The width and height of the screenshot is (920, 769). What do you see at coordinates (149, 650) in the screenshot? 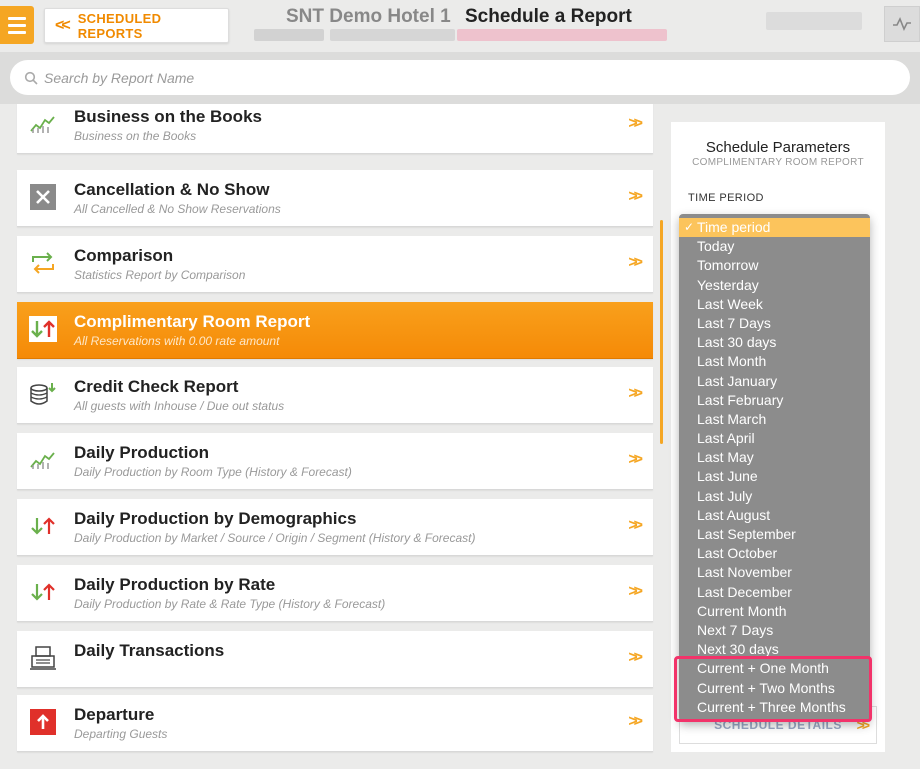
I see `report-title: Daily Transactions` at bounding box center [149, 650].